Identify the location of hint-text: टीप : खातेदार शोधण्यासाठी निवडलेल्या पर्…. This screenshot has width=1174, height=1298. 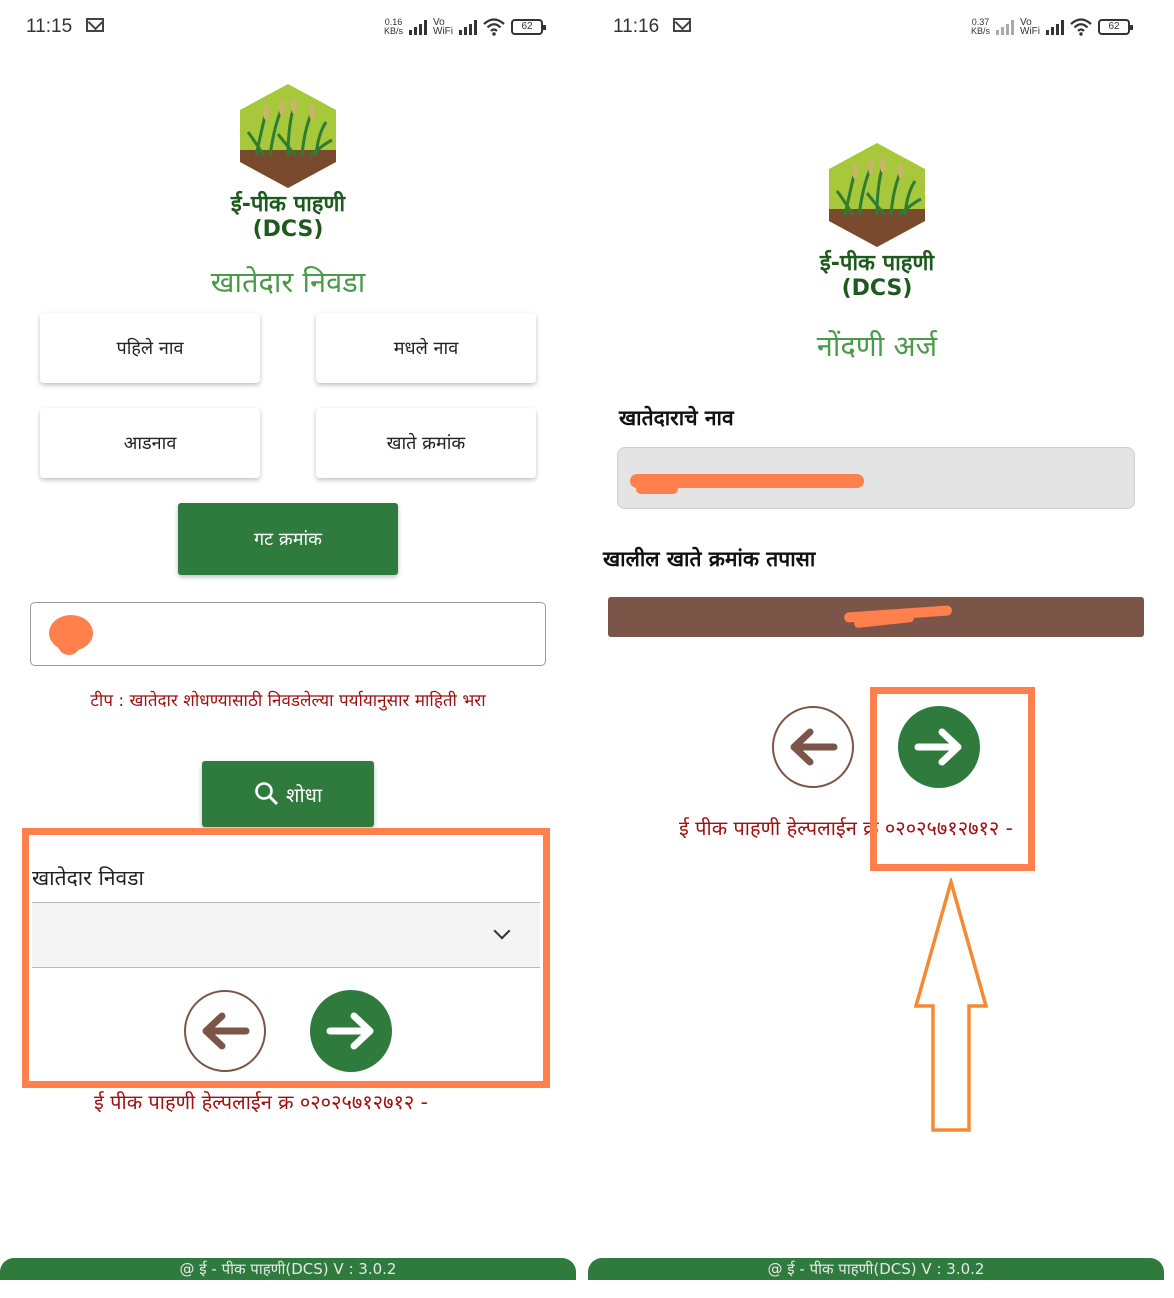
(288, 701).